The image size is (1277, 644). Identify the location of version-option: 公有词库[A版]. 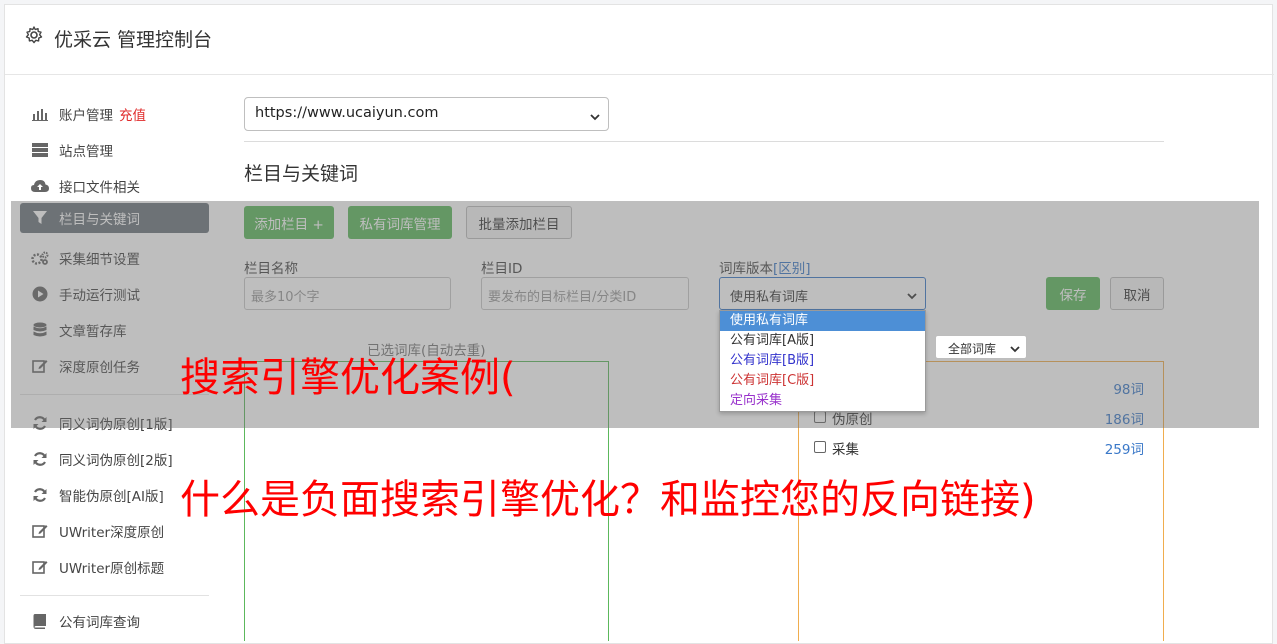
(822, 341).